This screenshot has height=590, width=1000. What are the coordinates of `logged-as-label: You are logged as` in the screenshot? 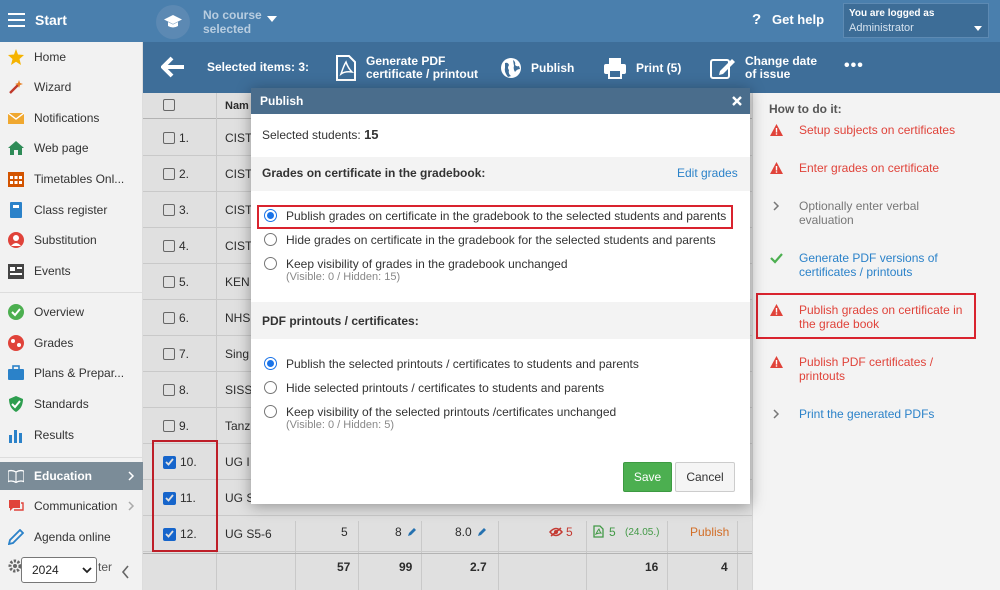 It's located at (892, 13).